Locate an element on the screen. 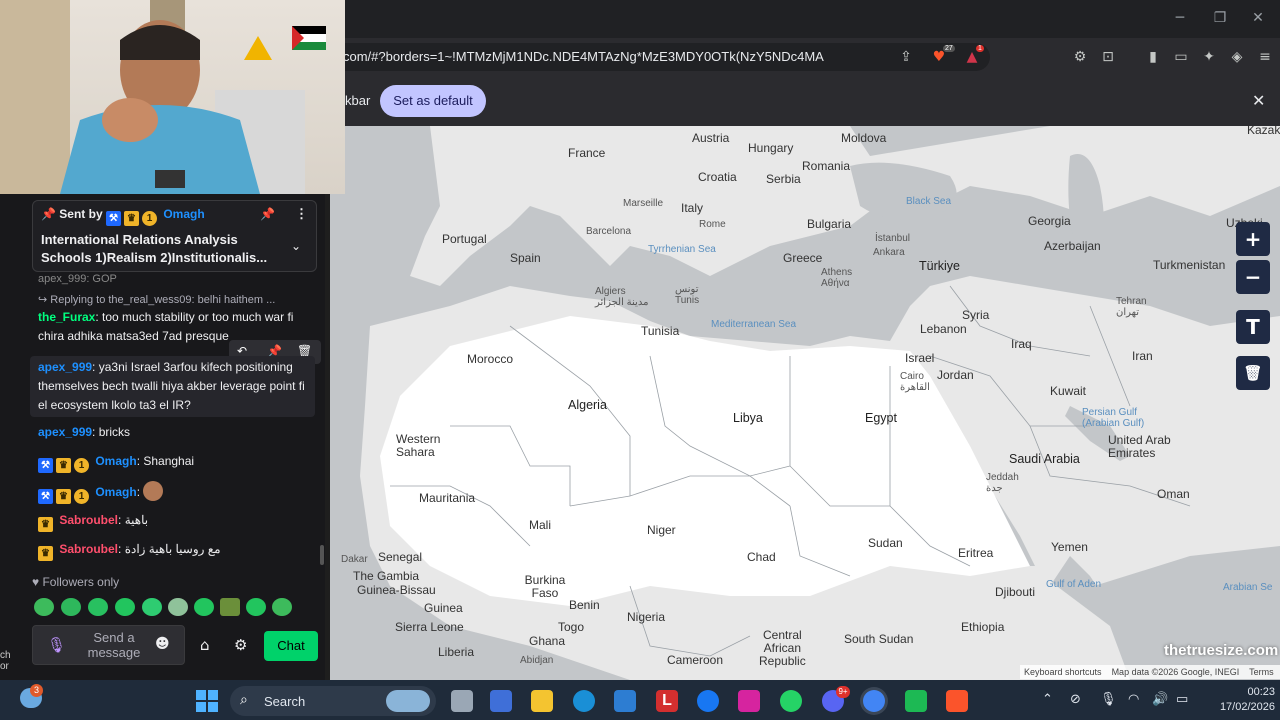  label-portugal: Portugal is located at coordinates (464, 239).